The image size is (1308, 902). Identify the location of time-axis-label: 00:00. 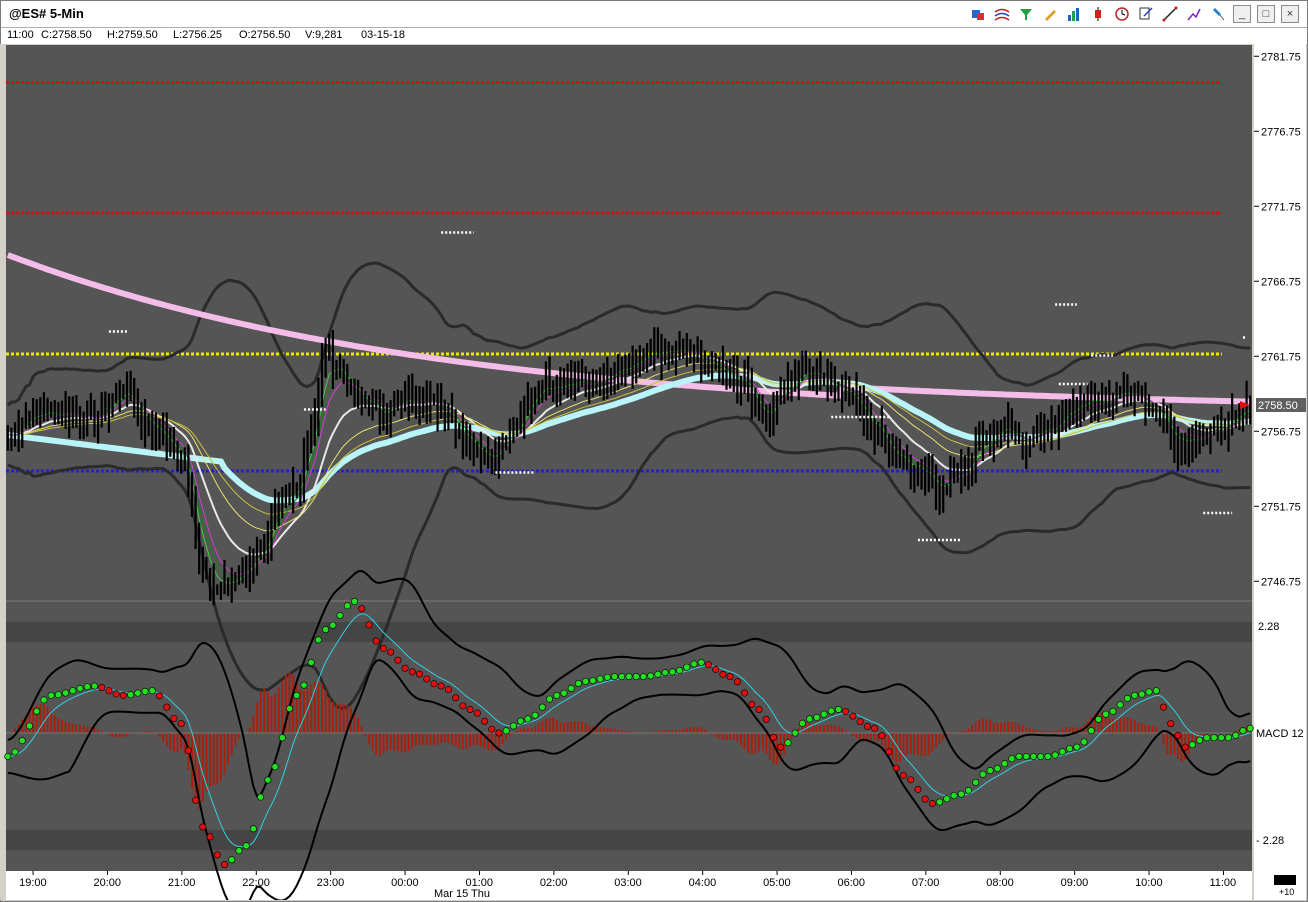
(405, 883).